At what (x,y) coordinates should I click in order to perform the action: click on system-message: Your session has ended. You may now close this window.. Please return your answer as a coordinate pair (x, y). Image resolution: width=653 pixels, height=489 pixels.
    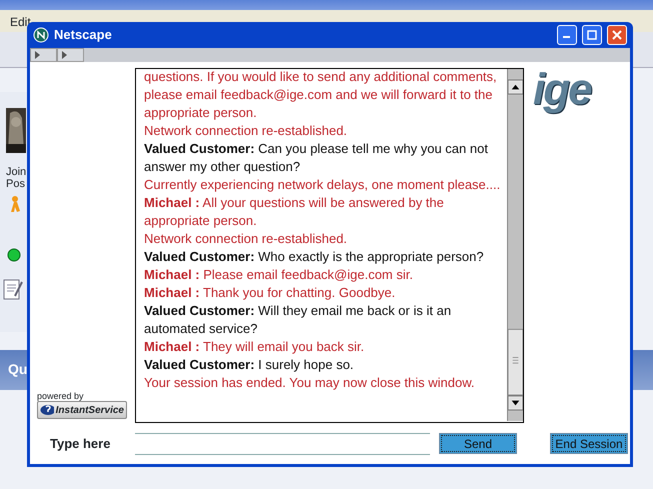
    Looking at the image, I should click on (310, 383).